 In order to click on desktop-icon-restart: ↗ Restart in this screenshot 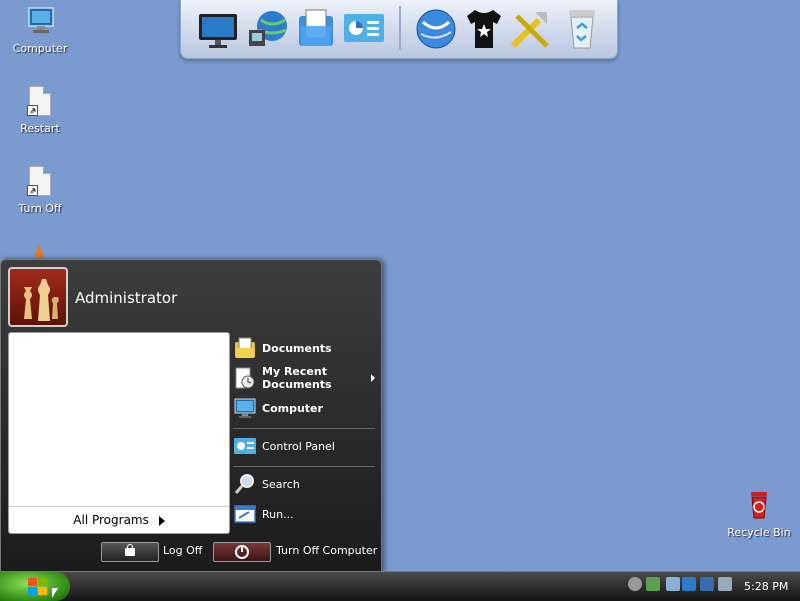, I will do `click(40, 109)`.